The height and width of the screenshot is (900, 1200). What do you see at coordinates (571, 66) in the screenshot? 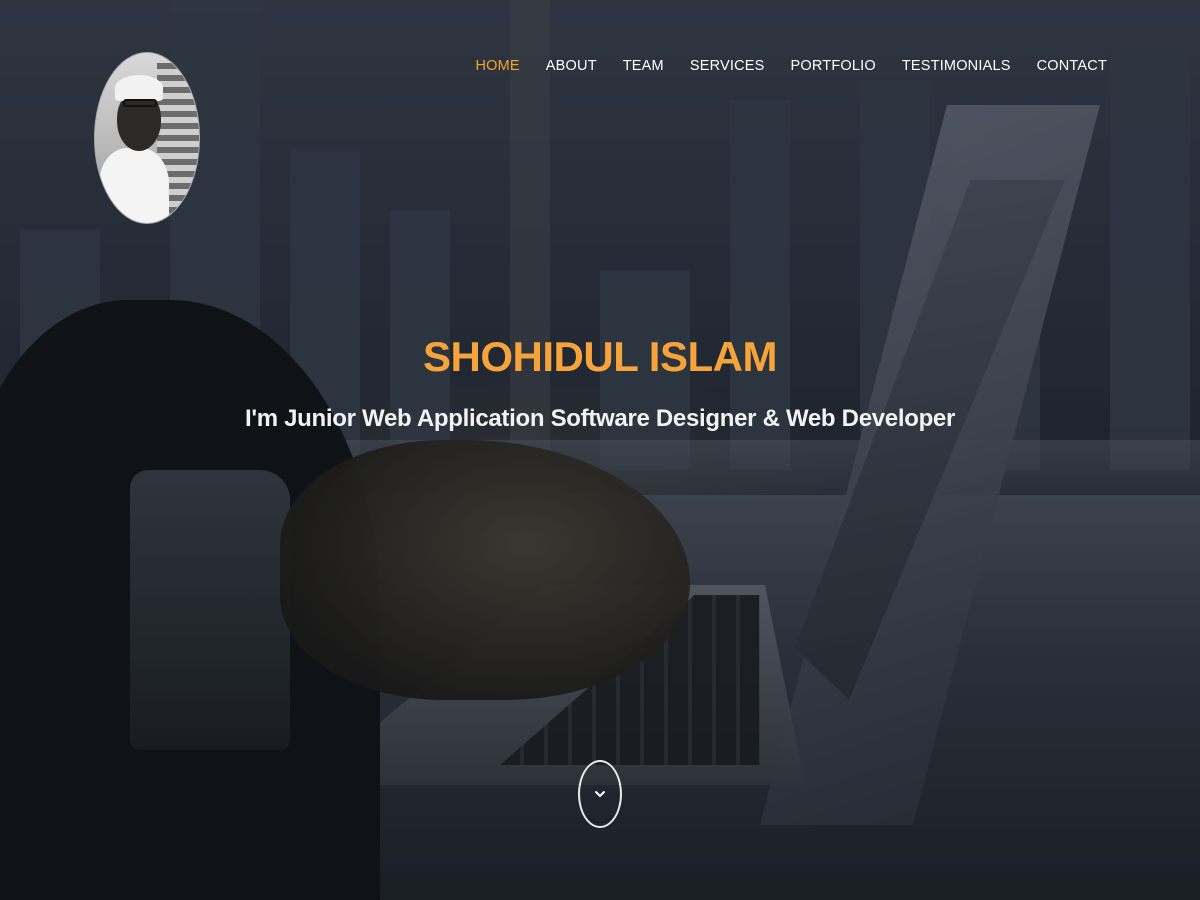
I see `nav-item-about: ABOUT` at bounding box center [571, 66].